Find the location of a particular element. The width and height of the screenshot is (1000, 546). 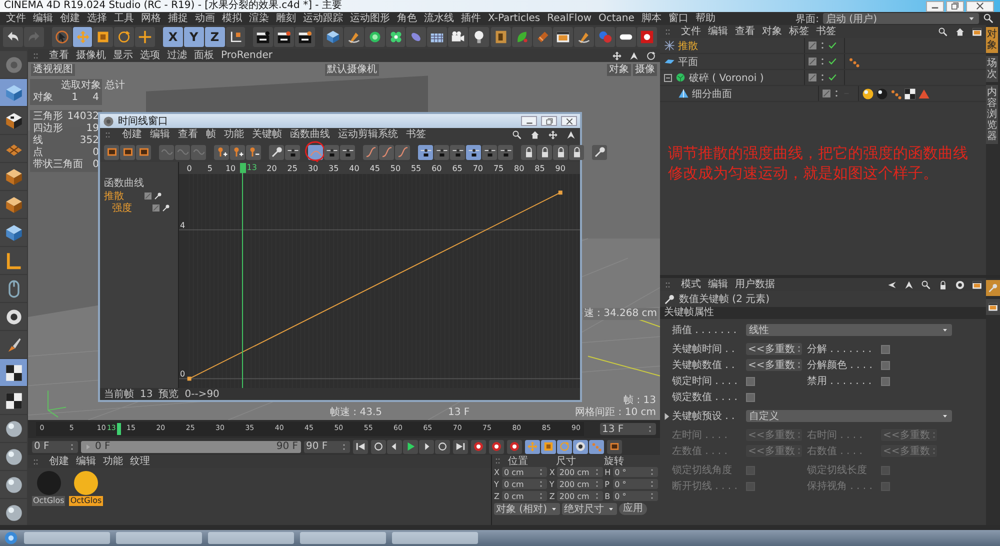

menu-item: X-Particles is located at coordinates (514, 18).